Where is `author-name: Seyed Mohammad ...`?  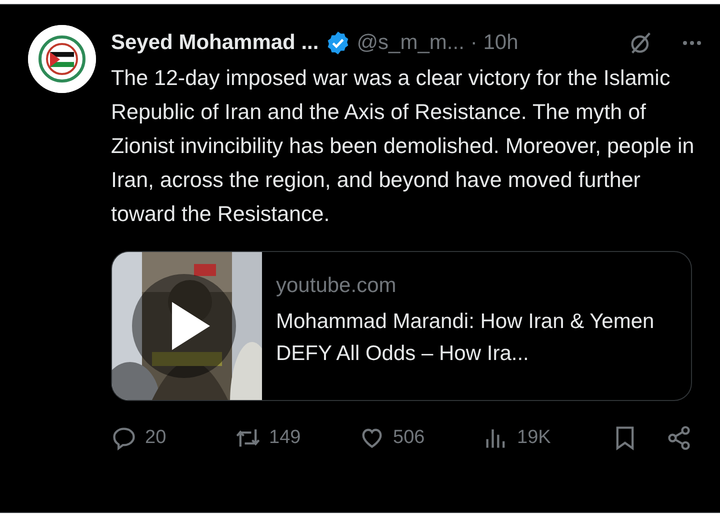 author-name: Seyed Mohammad ... is located at coordinates (215, 43).